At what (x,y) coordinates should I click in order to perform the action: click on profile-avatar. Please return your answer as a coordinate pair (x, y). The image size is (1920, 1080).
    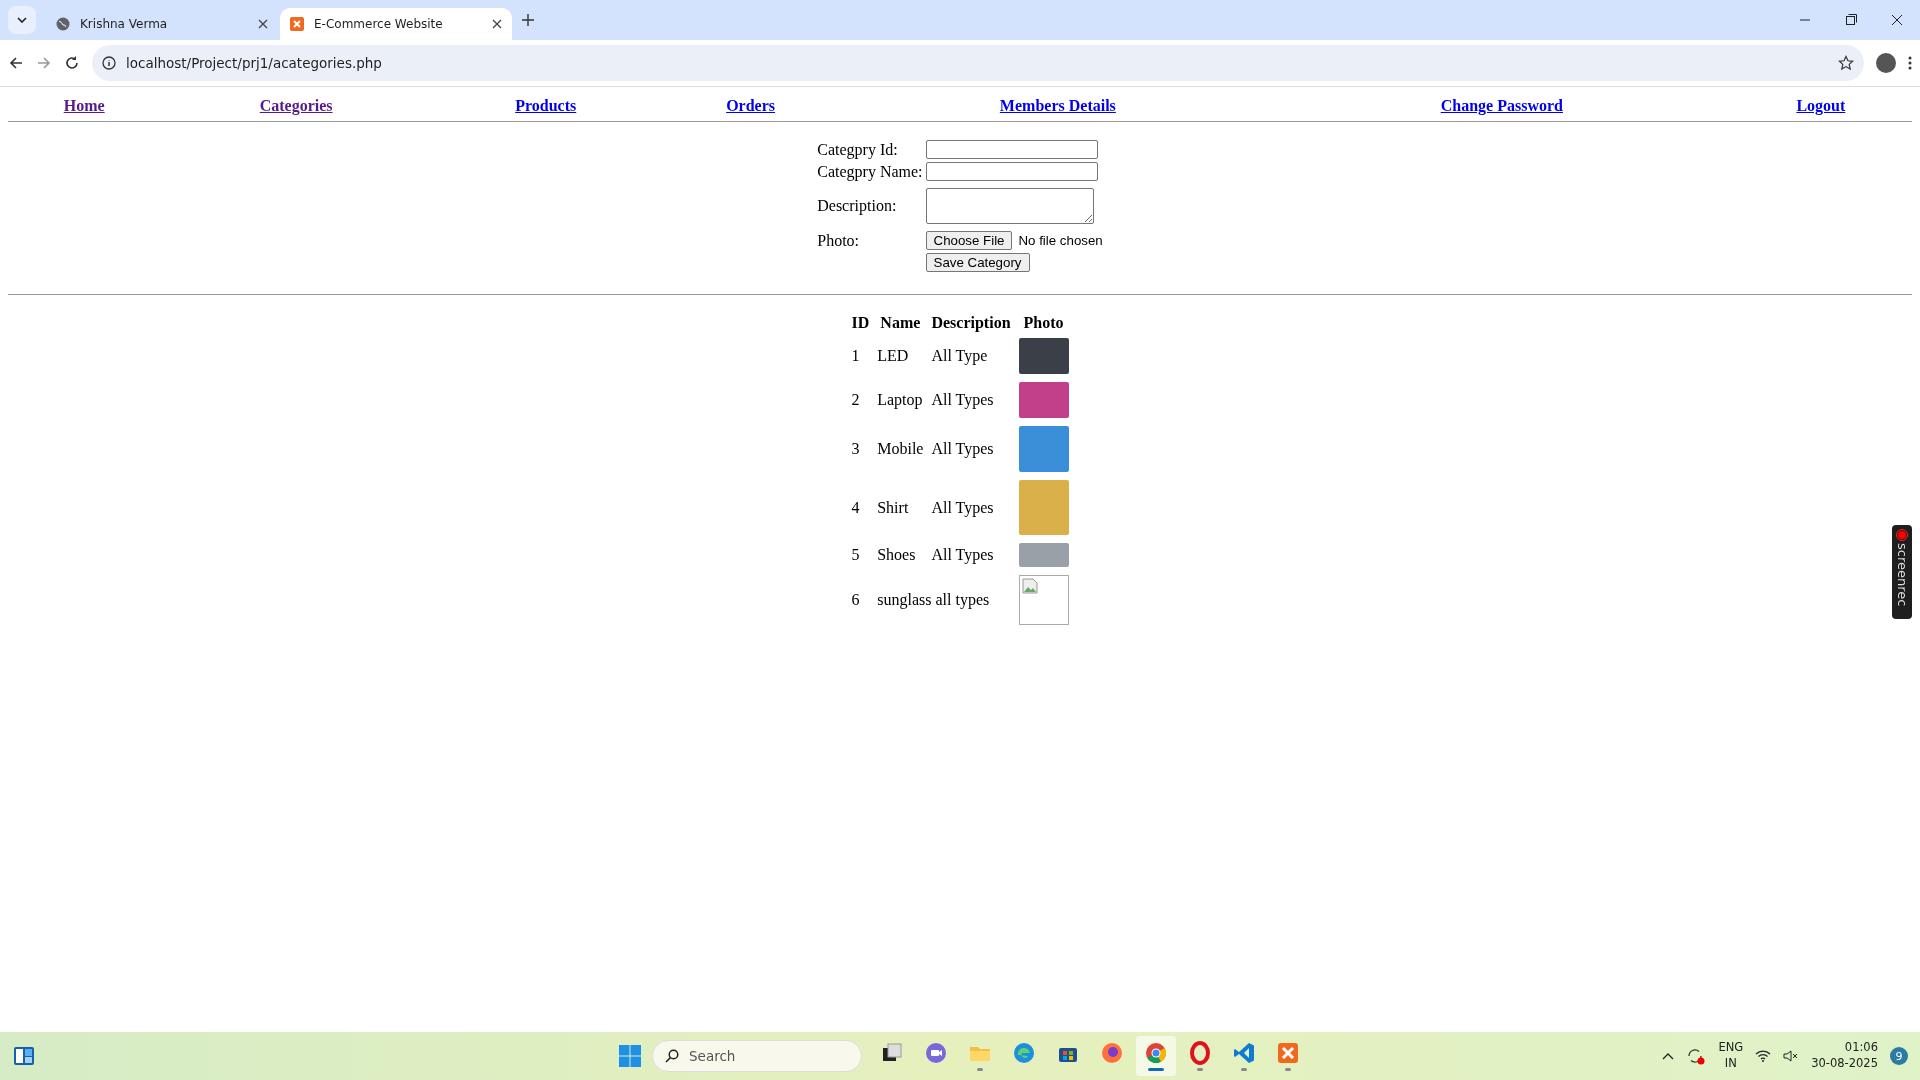
    Looking at the image, I should click on (1886, 63).